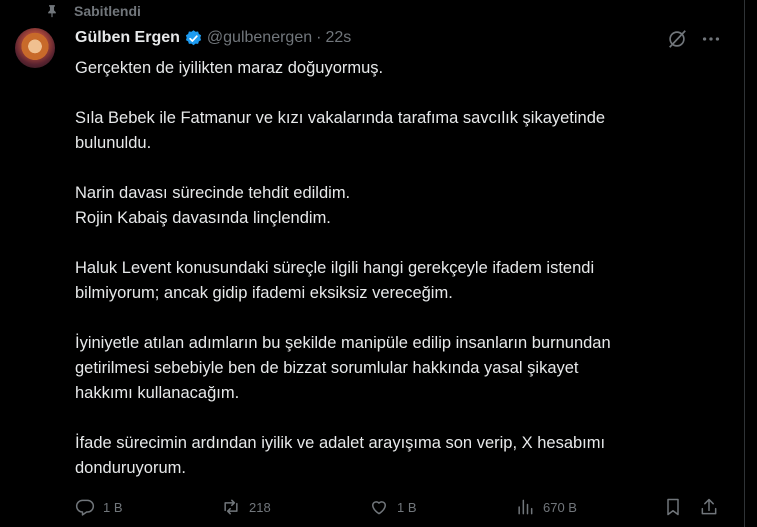 The width and height of the screenshot is (757, 527). Describe the element at coordinates (85, 507) in the screenshot. I see `reply-icon` at that location.